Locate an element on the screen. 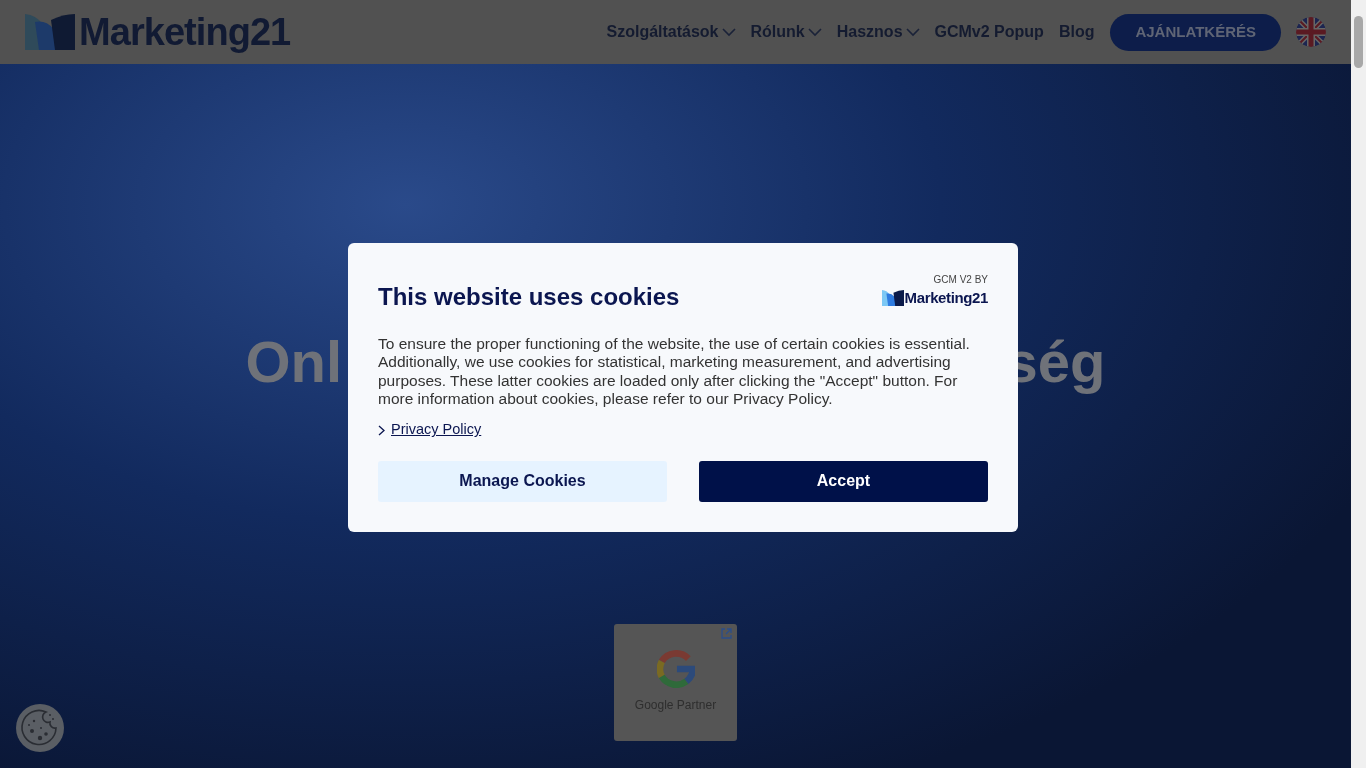  dialog-body-text: To ensure the proper functioning of the website, the use of certain cookies is essential. Additionally, we use cookies for statistical, marketing measurement, and advertising purposes. These latter cookies are loaded only after clicking the "Accept" button. For more information about cookies, please refer to our Privacy Policy. is located at coordinates (674, 372).